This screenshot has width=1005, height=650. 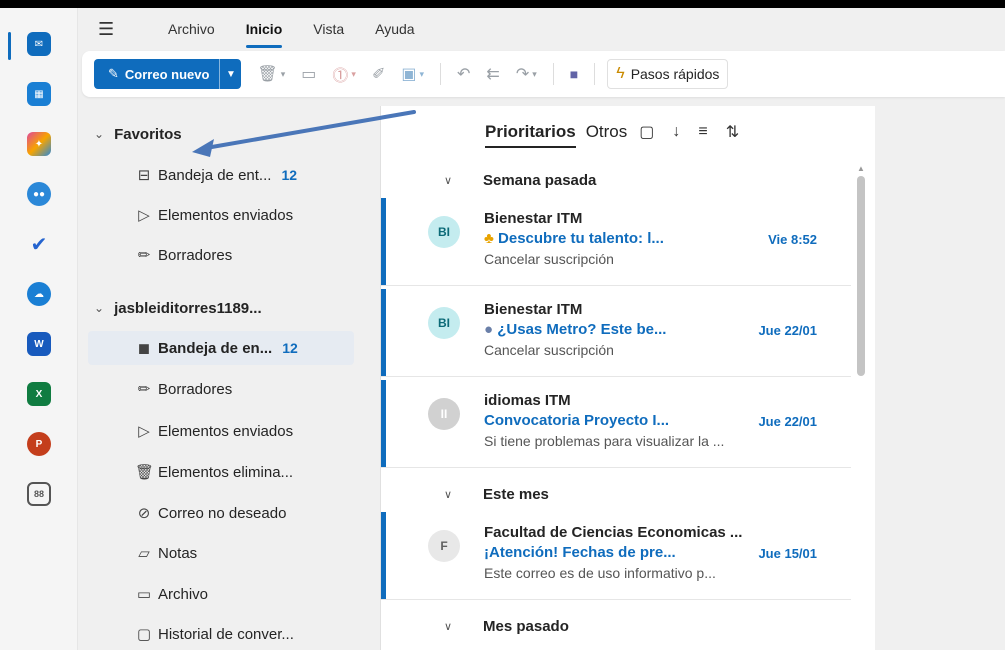 I want to click on message-time: Jue 15/01, so click(x=787, y=553).